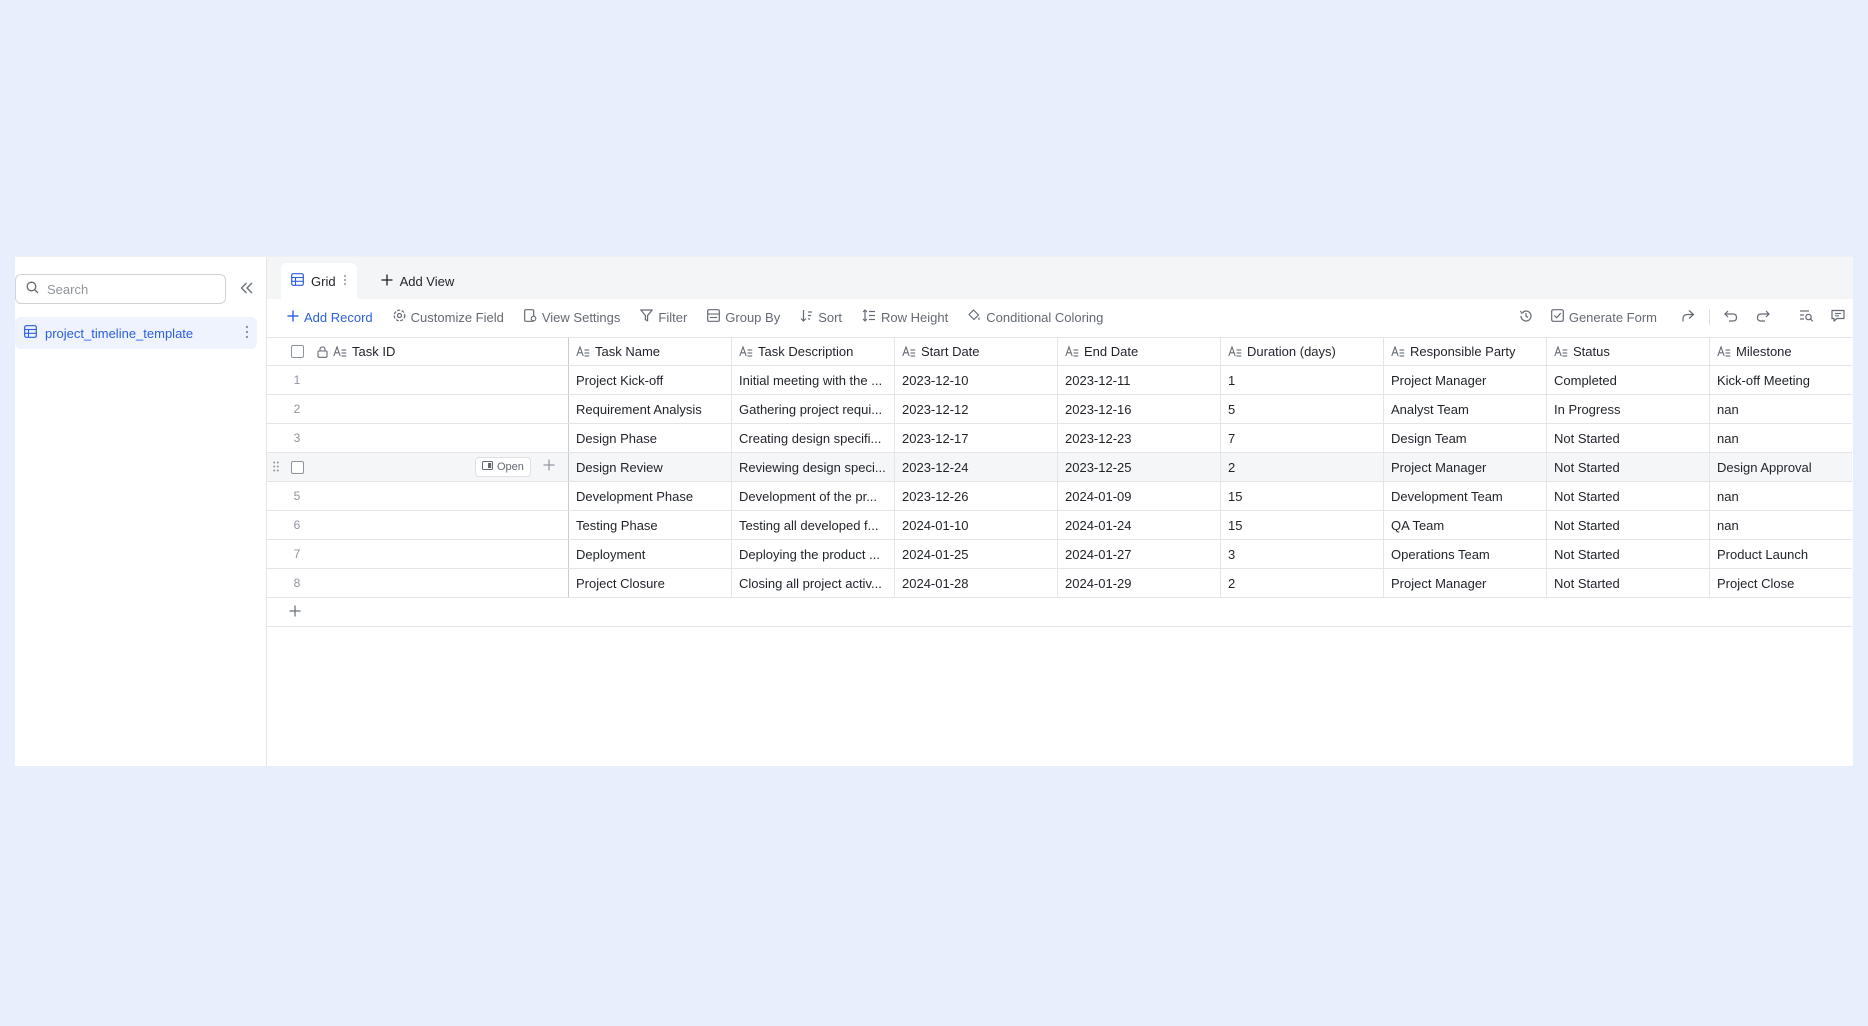 The image size is (1868, 1026). What do you see at coordinates (1780, 351) in the screenshot?
I see `column-header-milestone: Milestone` at bounding box center [1780, 351].